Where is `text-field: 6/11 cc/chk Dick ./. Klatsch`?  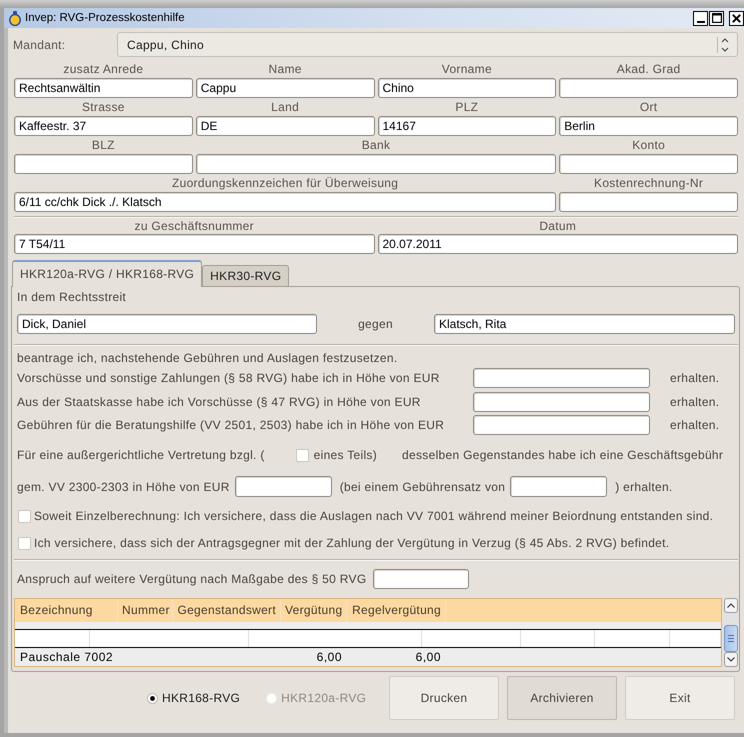
text-field: 6/11 cc/chk Dick ./. Klatsch is located at coordinates (285, 202).